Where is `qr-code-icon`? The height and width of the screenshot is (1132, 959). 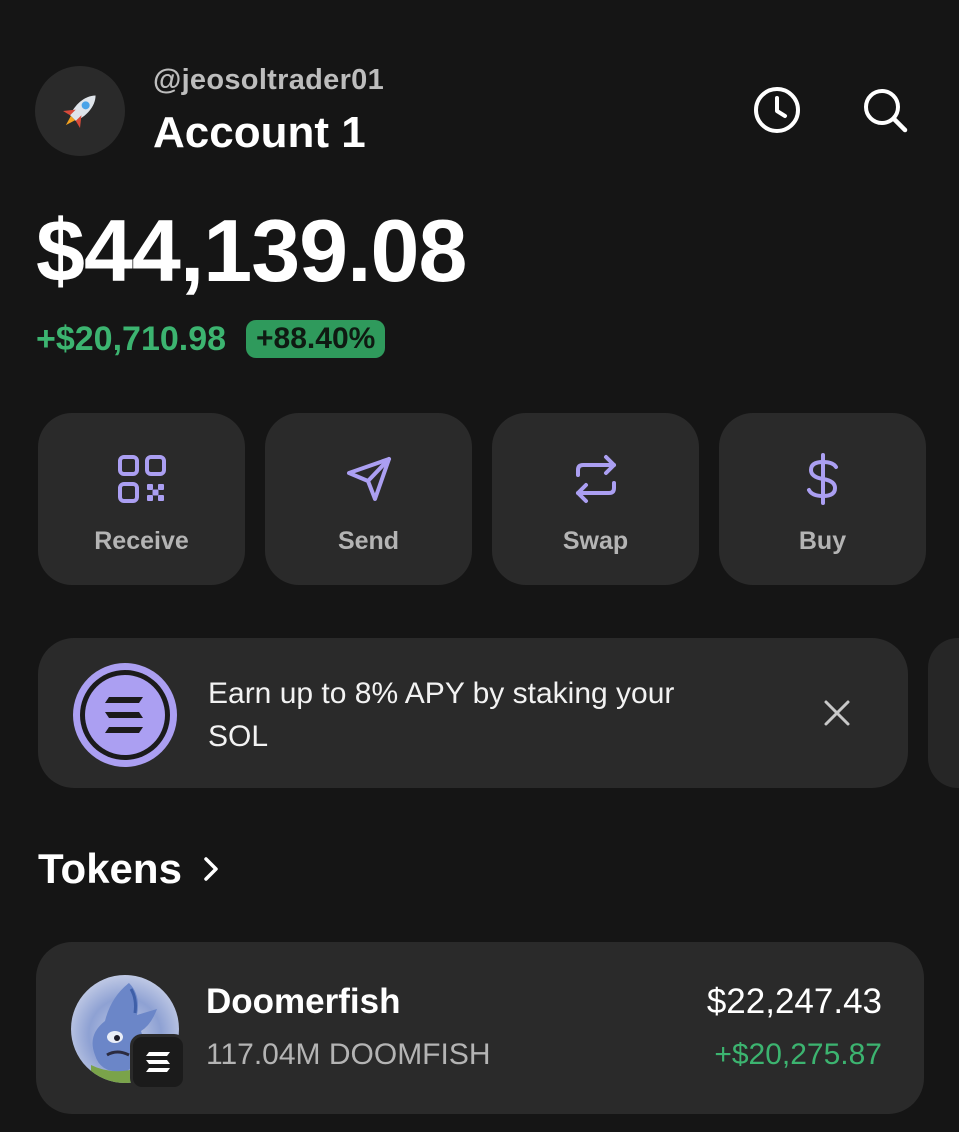 qr-code-icon is located at coordinates (141, 479).